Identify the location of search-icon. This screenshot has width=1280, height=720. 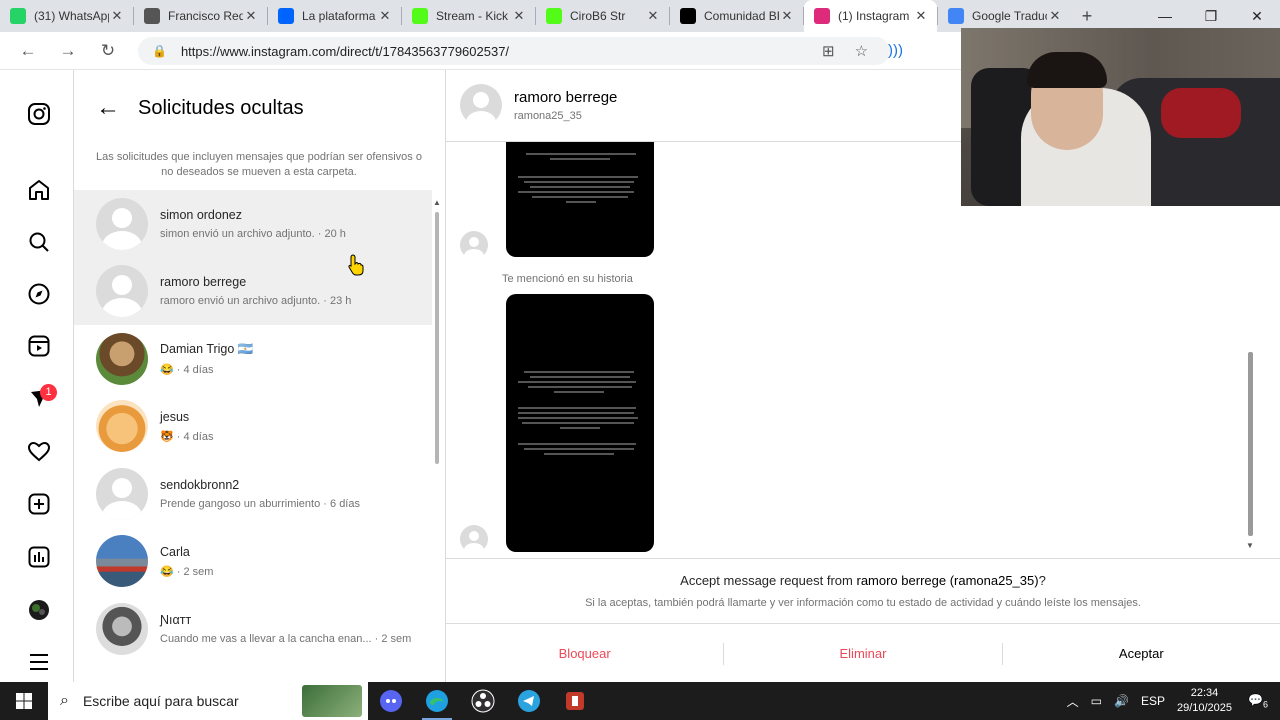
(39, 242).